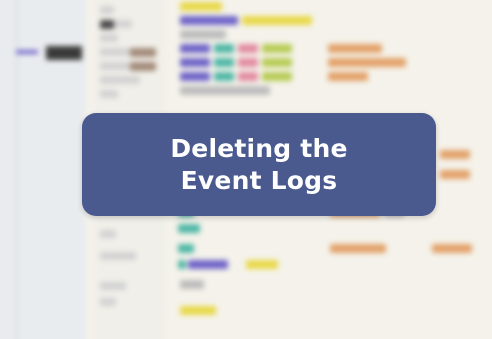 The image size is (492, 339). Describe the element at coordinates (27, 52) in the screenshot. I see `current-position-marker` at that location.